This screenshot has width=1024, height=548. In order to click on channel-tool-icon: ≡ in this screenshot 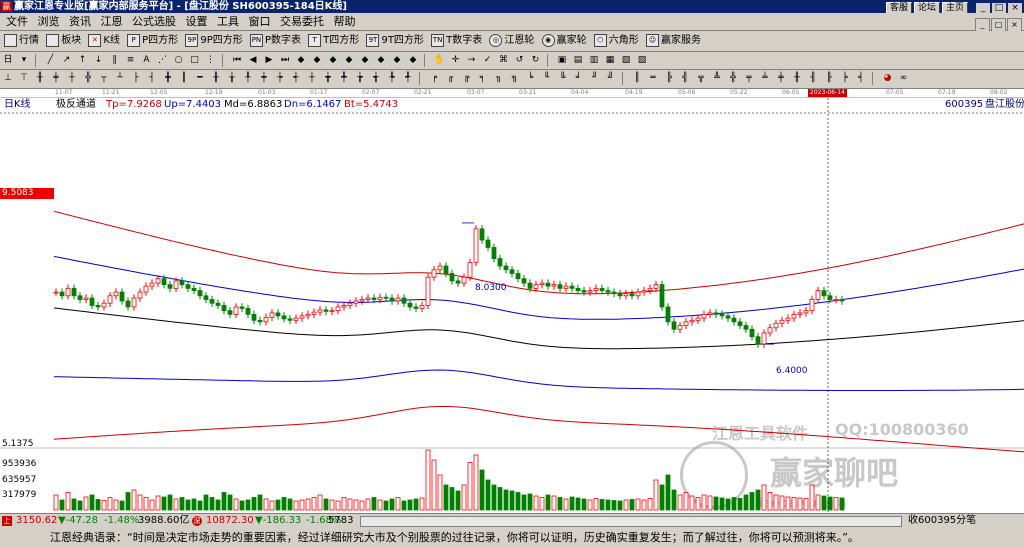, I will do `click(131, 60)`.